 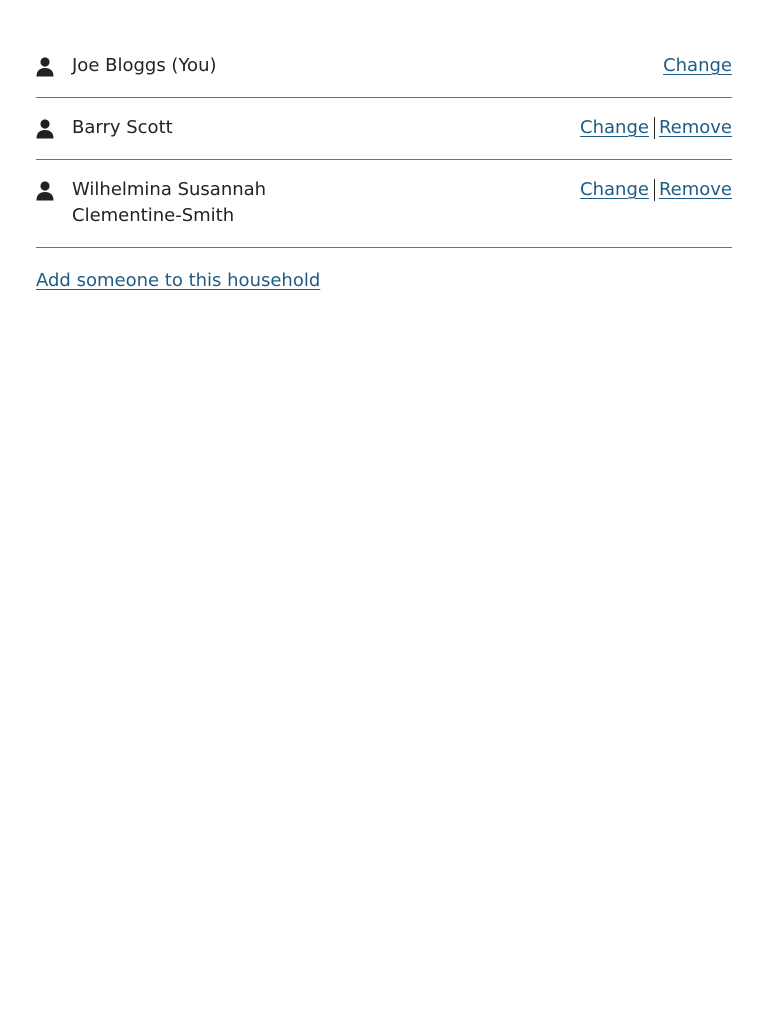 What do you see at coordinates (144, 65) in the screenshot?
I see `member-name: Joe Bloggs (You)` at bounding box center [144, 65].